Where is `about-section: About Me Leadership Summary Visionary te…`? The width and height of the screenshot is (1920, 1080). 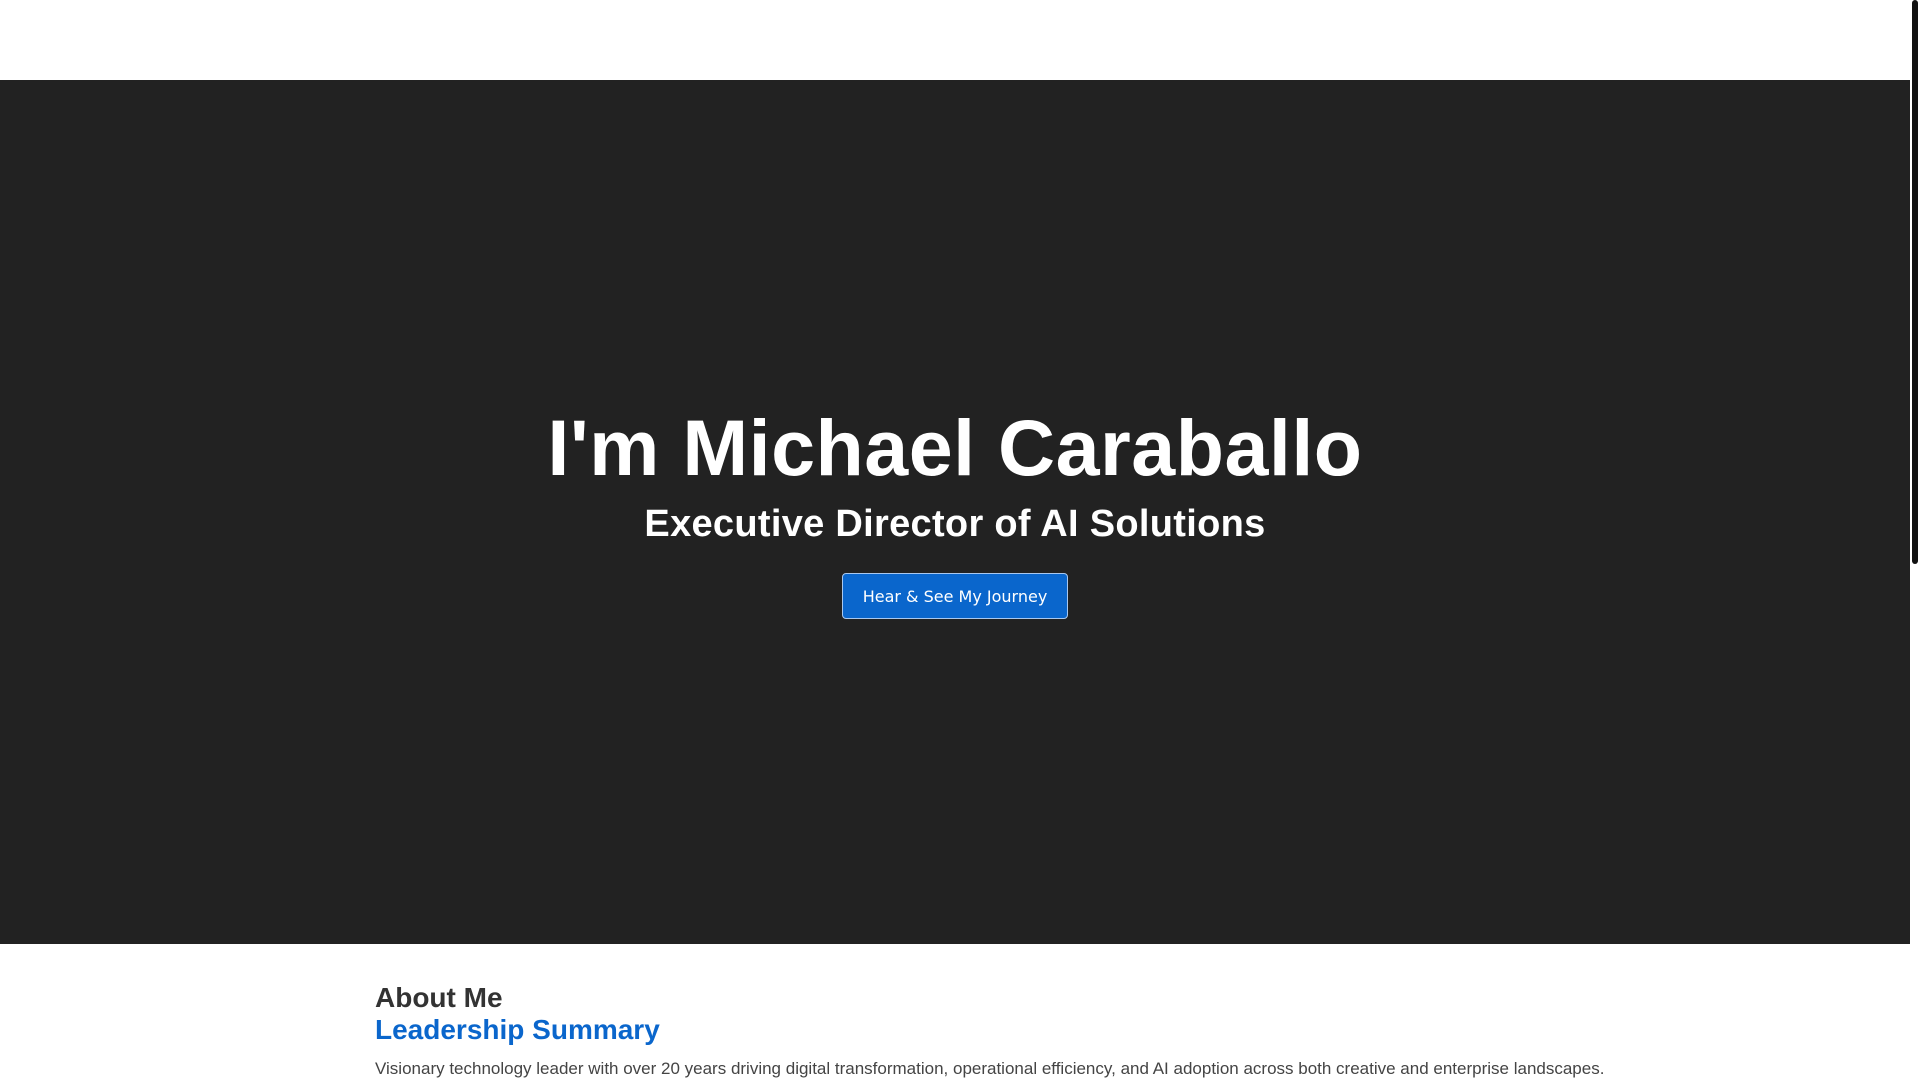
about-section: About Me Leadership Summary Visionary te… is located at coordinates (955, 1012).